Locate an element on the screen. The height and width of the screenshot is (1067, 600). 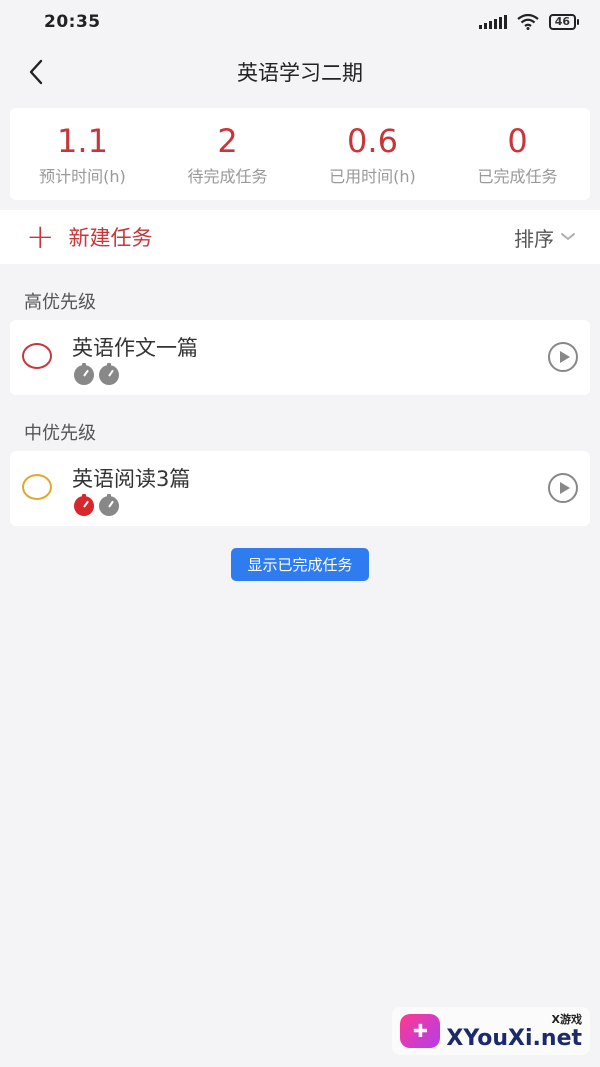
section-title-medium-priority: 中优先级 is located at coordinates (60, 433).